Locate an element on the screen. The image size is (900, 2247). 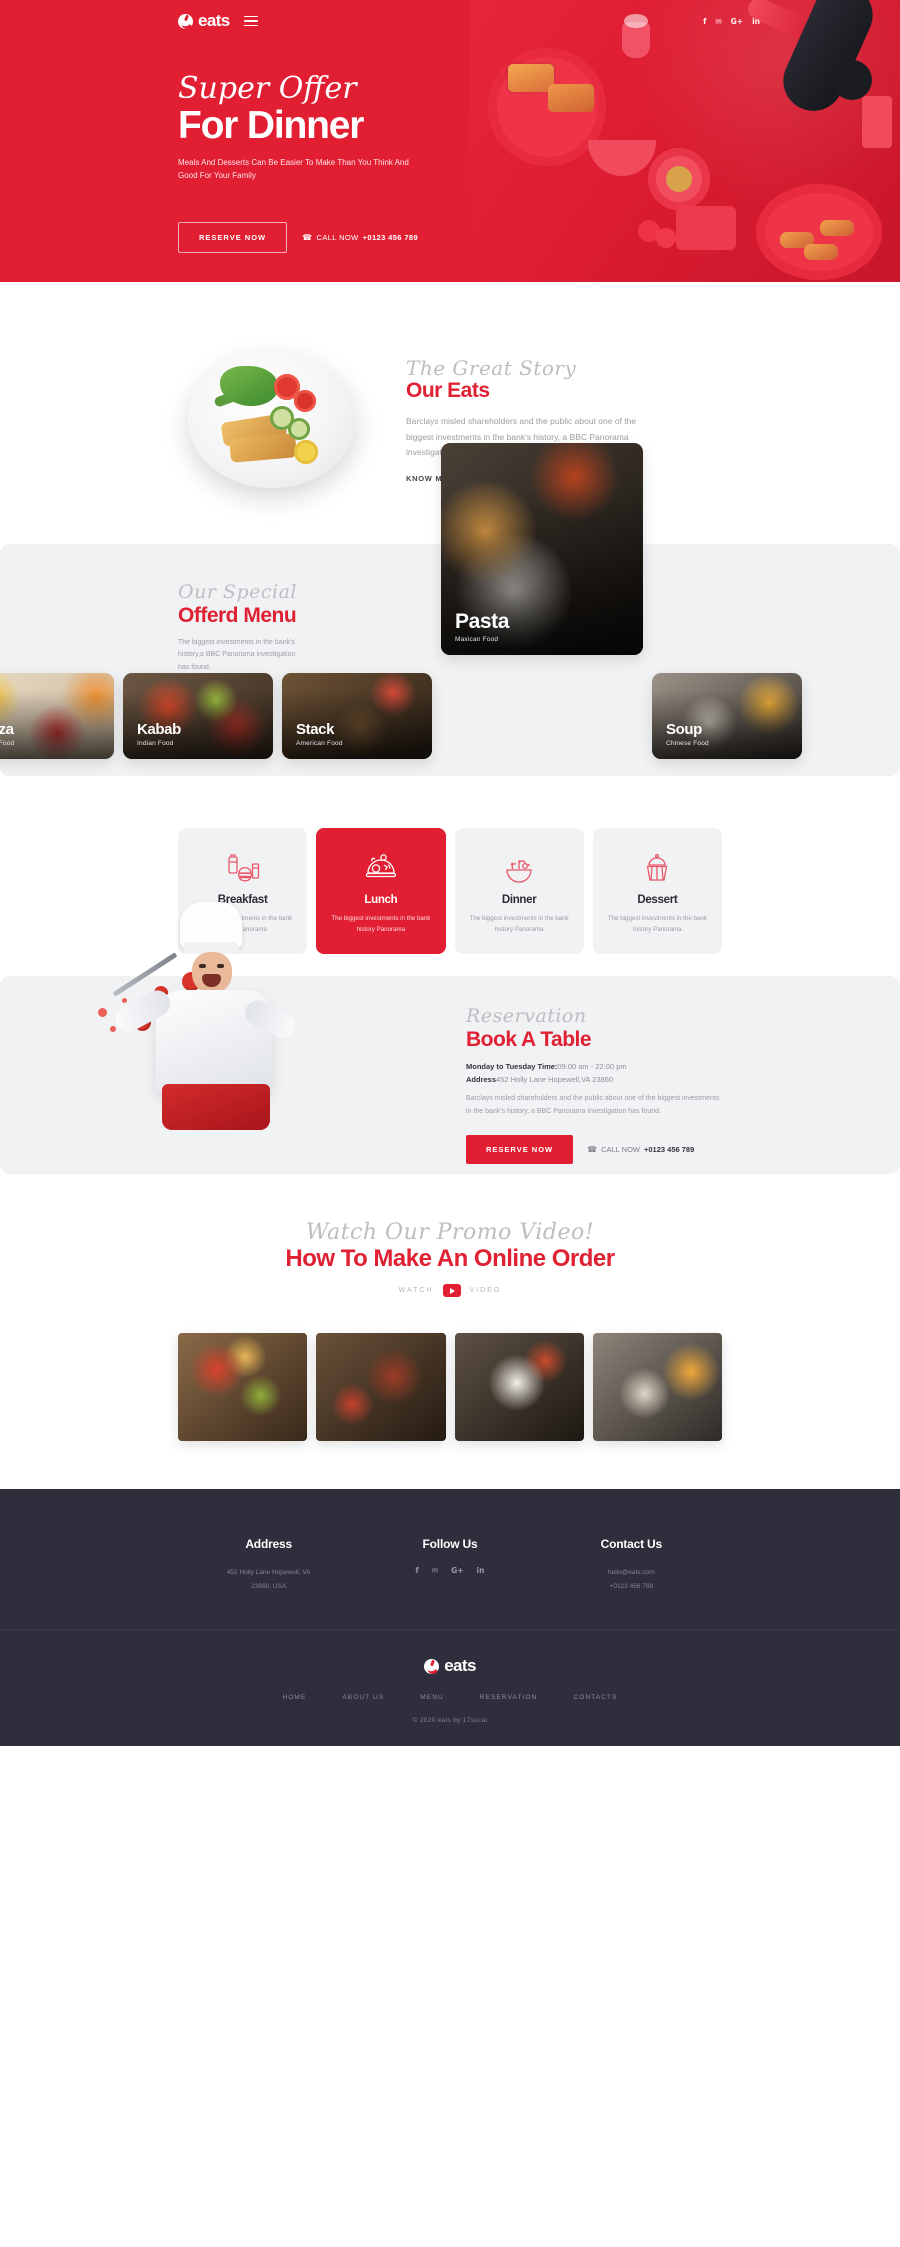
menu-card-cuisine: Maxican Food is located at coordinates (477, 639).